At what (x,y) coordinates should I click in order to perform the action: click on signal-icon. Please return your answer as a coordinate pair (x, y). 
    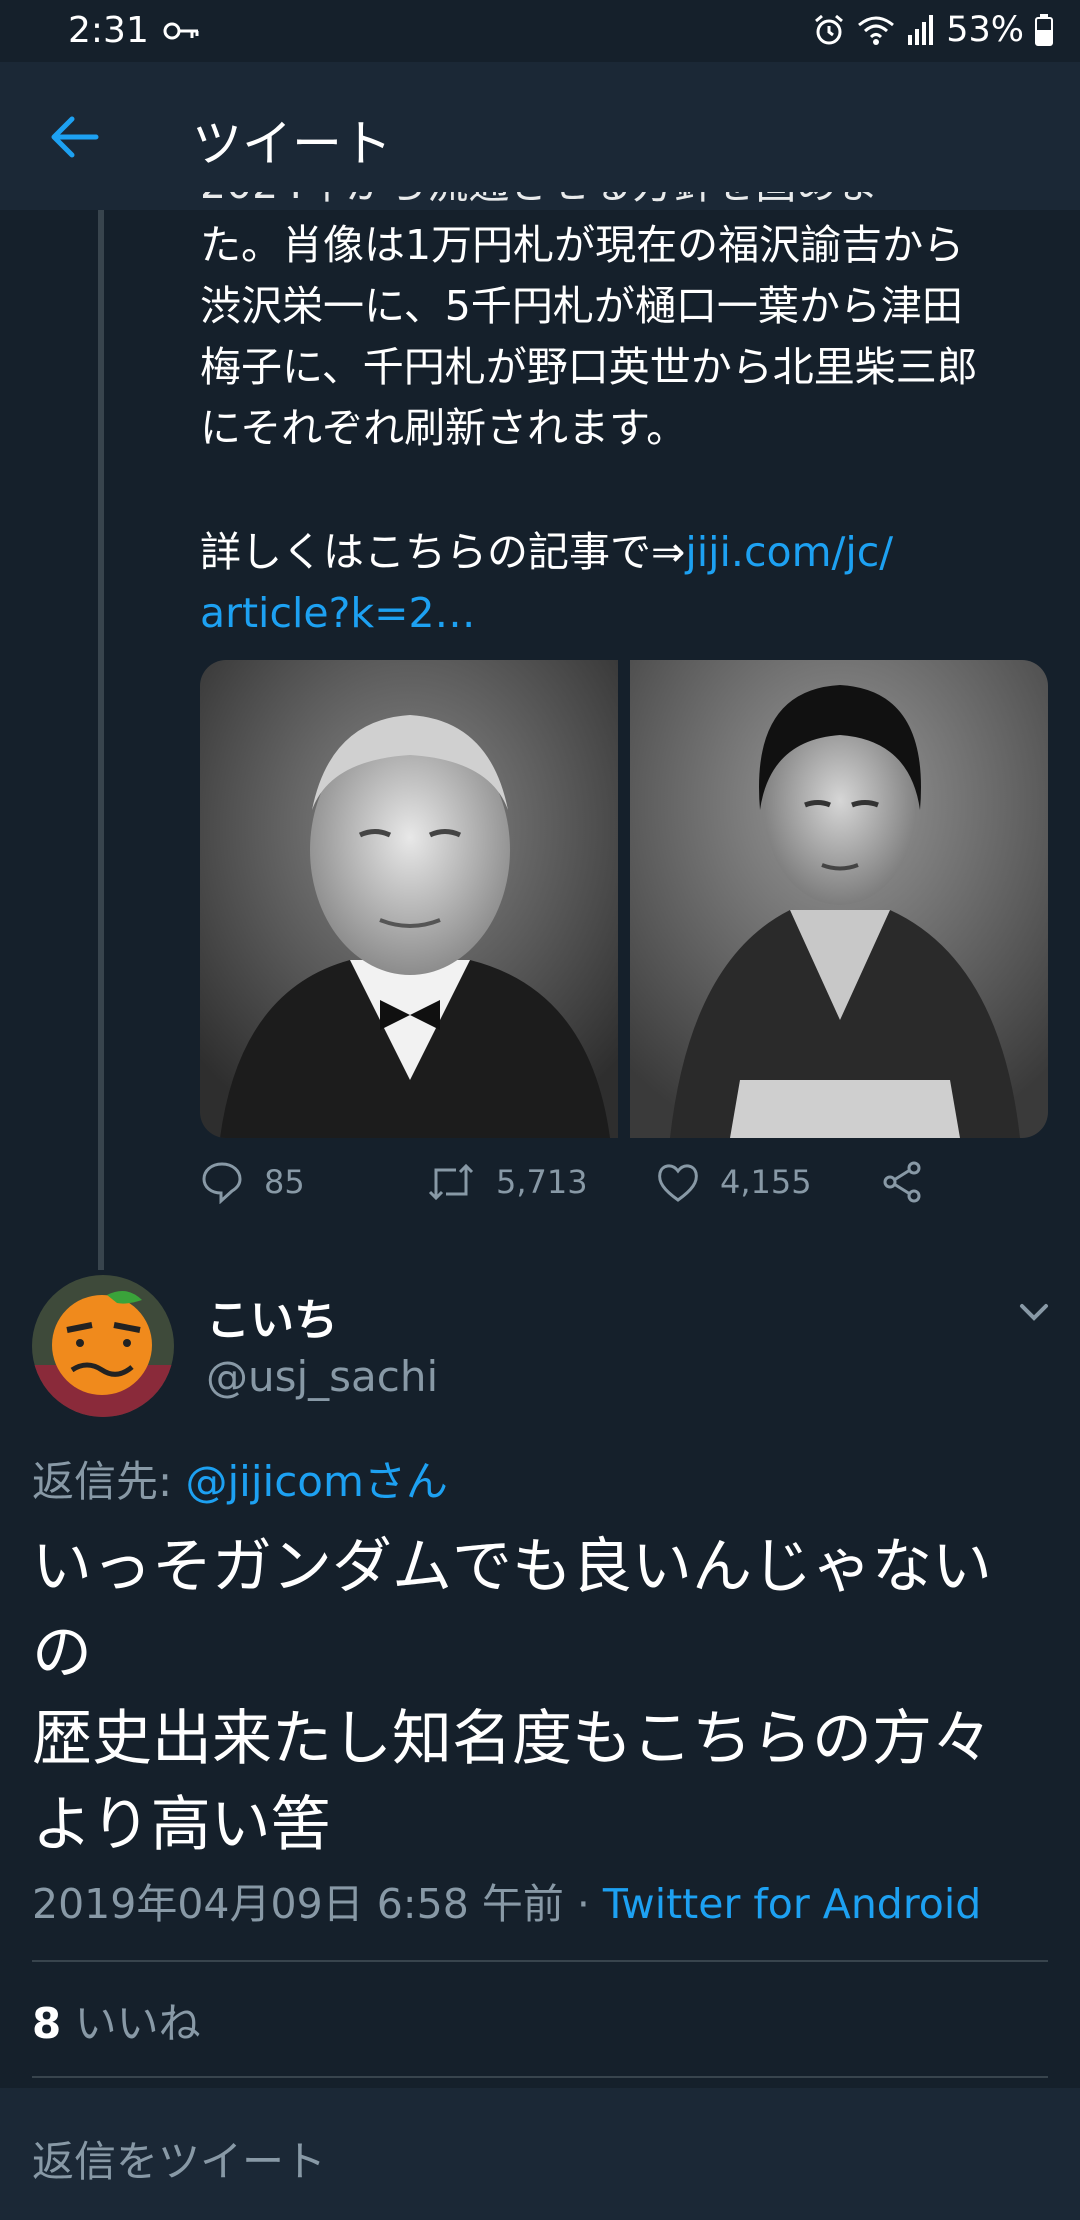
    Looking at the image, I should click on (921, 30).